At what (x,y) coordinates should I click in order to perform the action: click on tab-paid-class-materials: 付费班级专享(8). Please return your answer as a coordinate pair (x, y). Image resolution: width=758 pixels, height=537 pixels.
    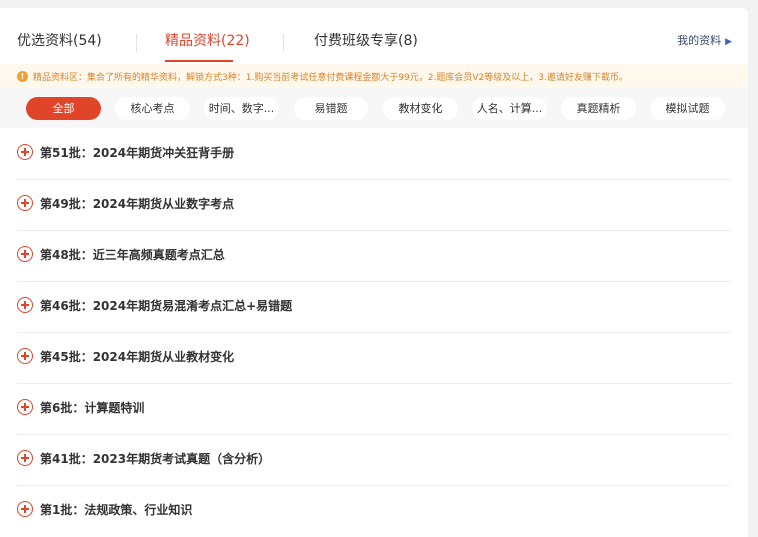
    Looking at the image, I should click on (366, 41).